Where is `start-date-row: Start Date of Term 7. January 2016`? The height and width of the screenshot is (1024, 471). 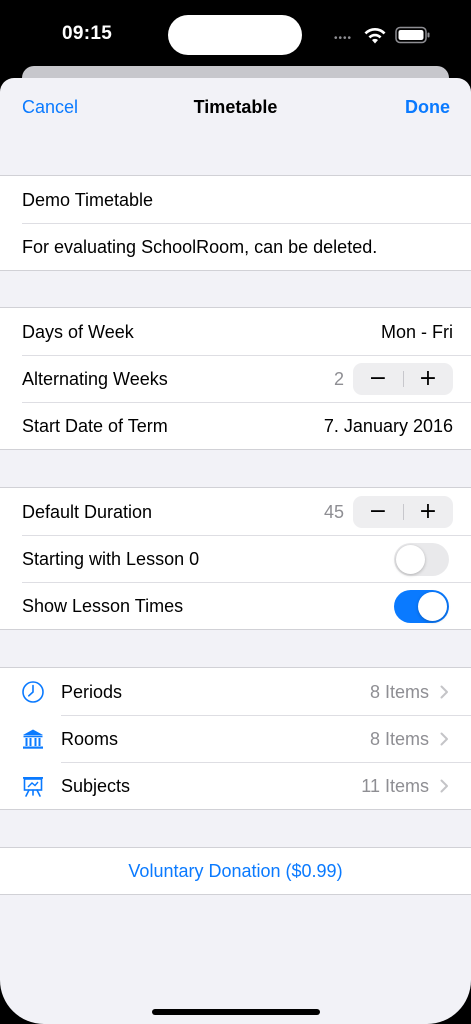
start-date-row: Start Date of Term 7. January 2016 is located at coordinates (235, 425).